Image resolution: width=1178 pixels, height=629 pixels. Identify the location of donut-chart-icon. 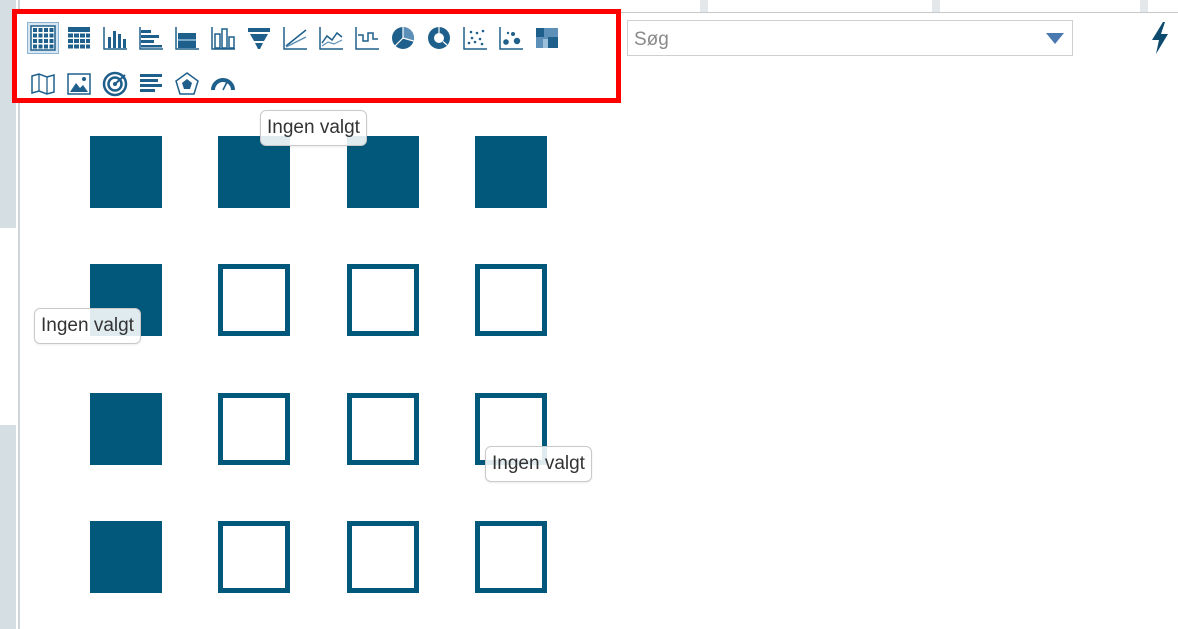
(439, 38).